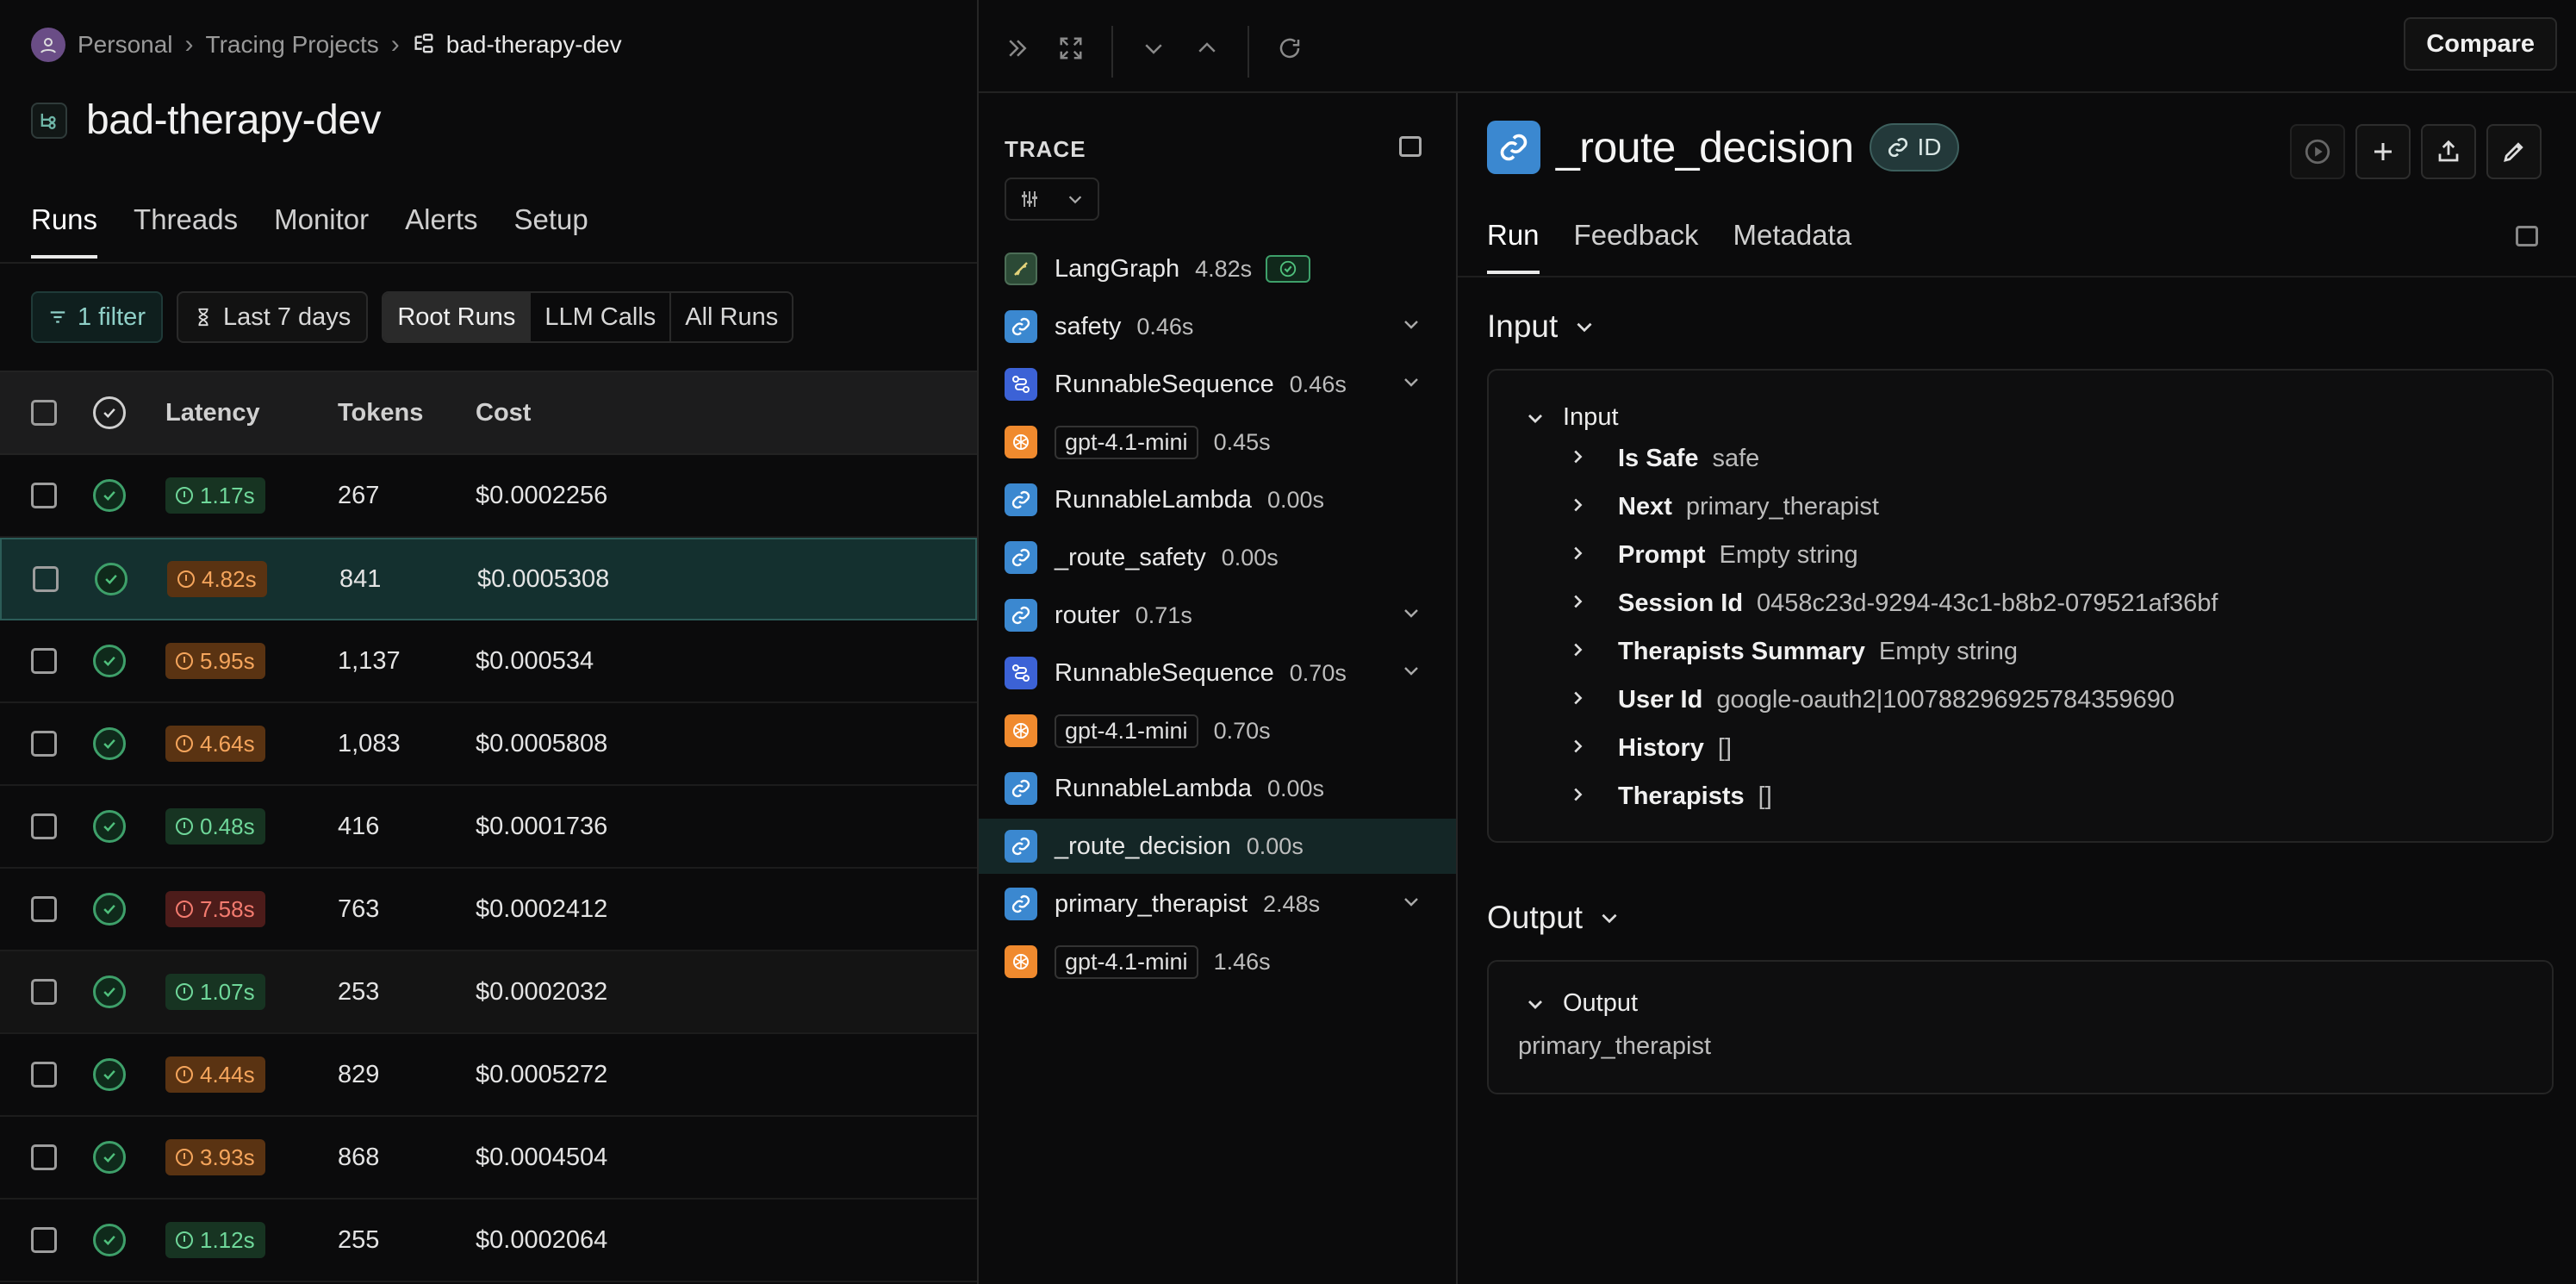 This screenshot has width=2576, height=1284. Describe the element at coordinates (489, 1241) in the screenshot. I see `table-row: 1.12s 255 $0.0002064` at that location.